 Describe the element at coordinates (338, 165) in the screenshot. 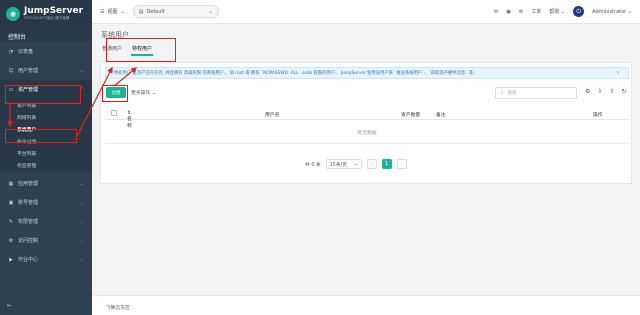

I see `page-size-value: 15条/页` at that location.